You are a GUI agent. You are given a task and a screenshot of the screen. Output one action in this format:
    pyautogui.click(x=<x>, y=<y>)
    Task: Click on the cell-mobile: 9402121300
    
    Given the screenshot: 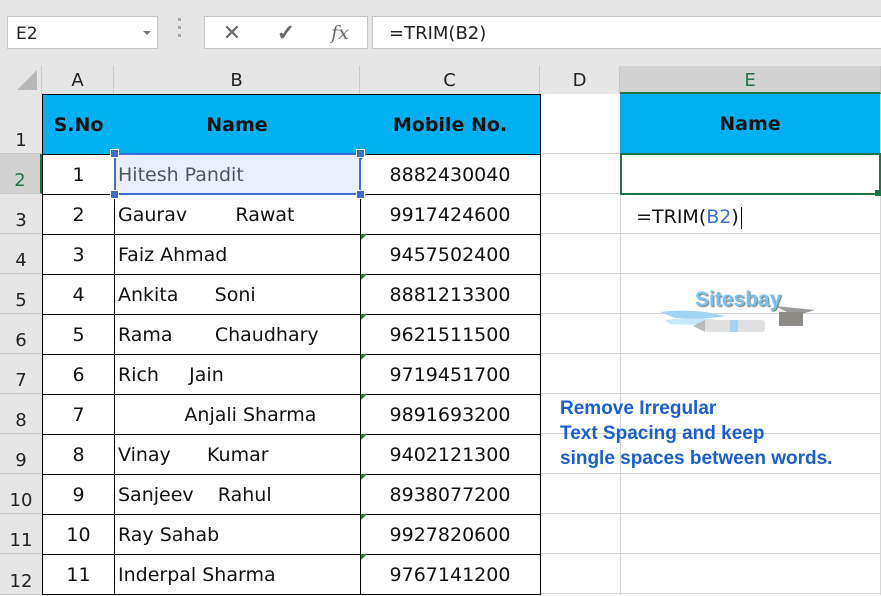 What is the action you would take?
    pyautogui.click(x=450, y=454)
    